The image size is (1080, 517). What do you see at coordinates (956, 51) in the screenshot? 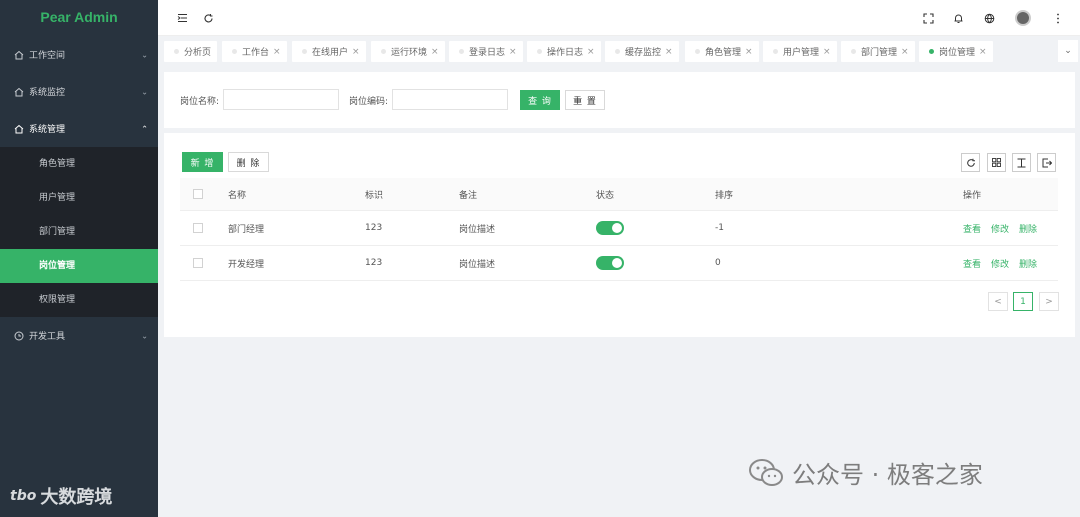
I see `tab-post-management: 岗位管理 ×` at bounding box center [956, 51].